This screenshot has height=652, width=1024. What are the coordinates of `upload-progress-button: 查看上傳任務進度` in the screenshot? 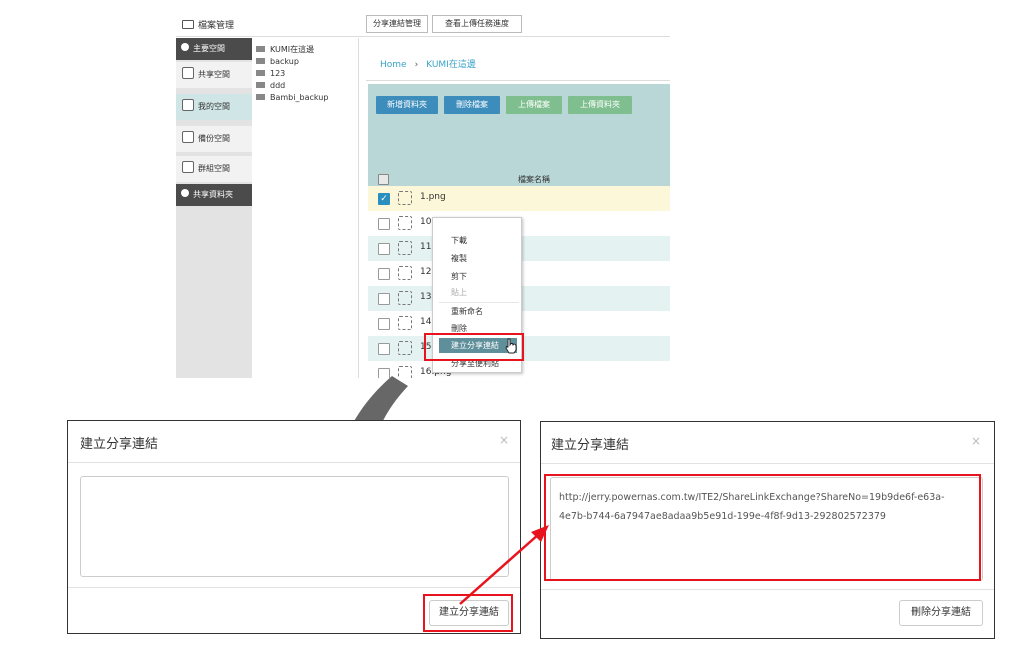 It's located at (477, 24).